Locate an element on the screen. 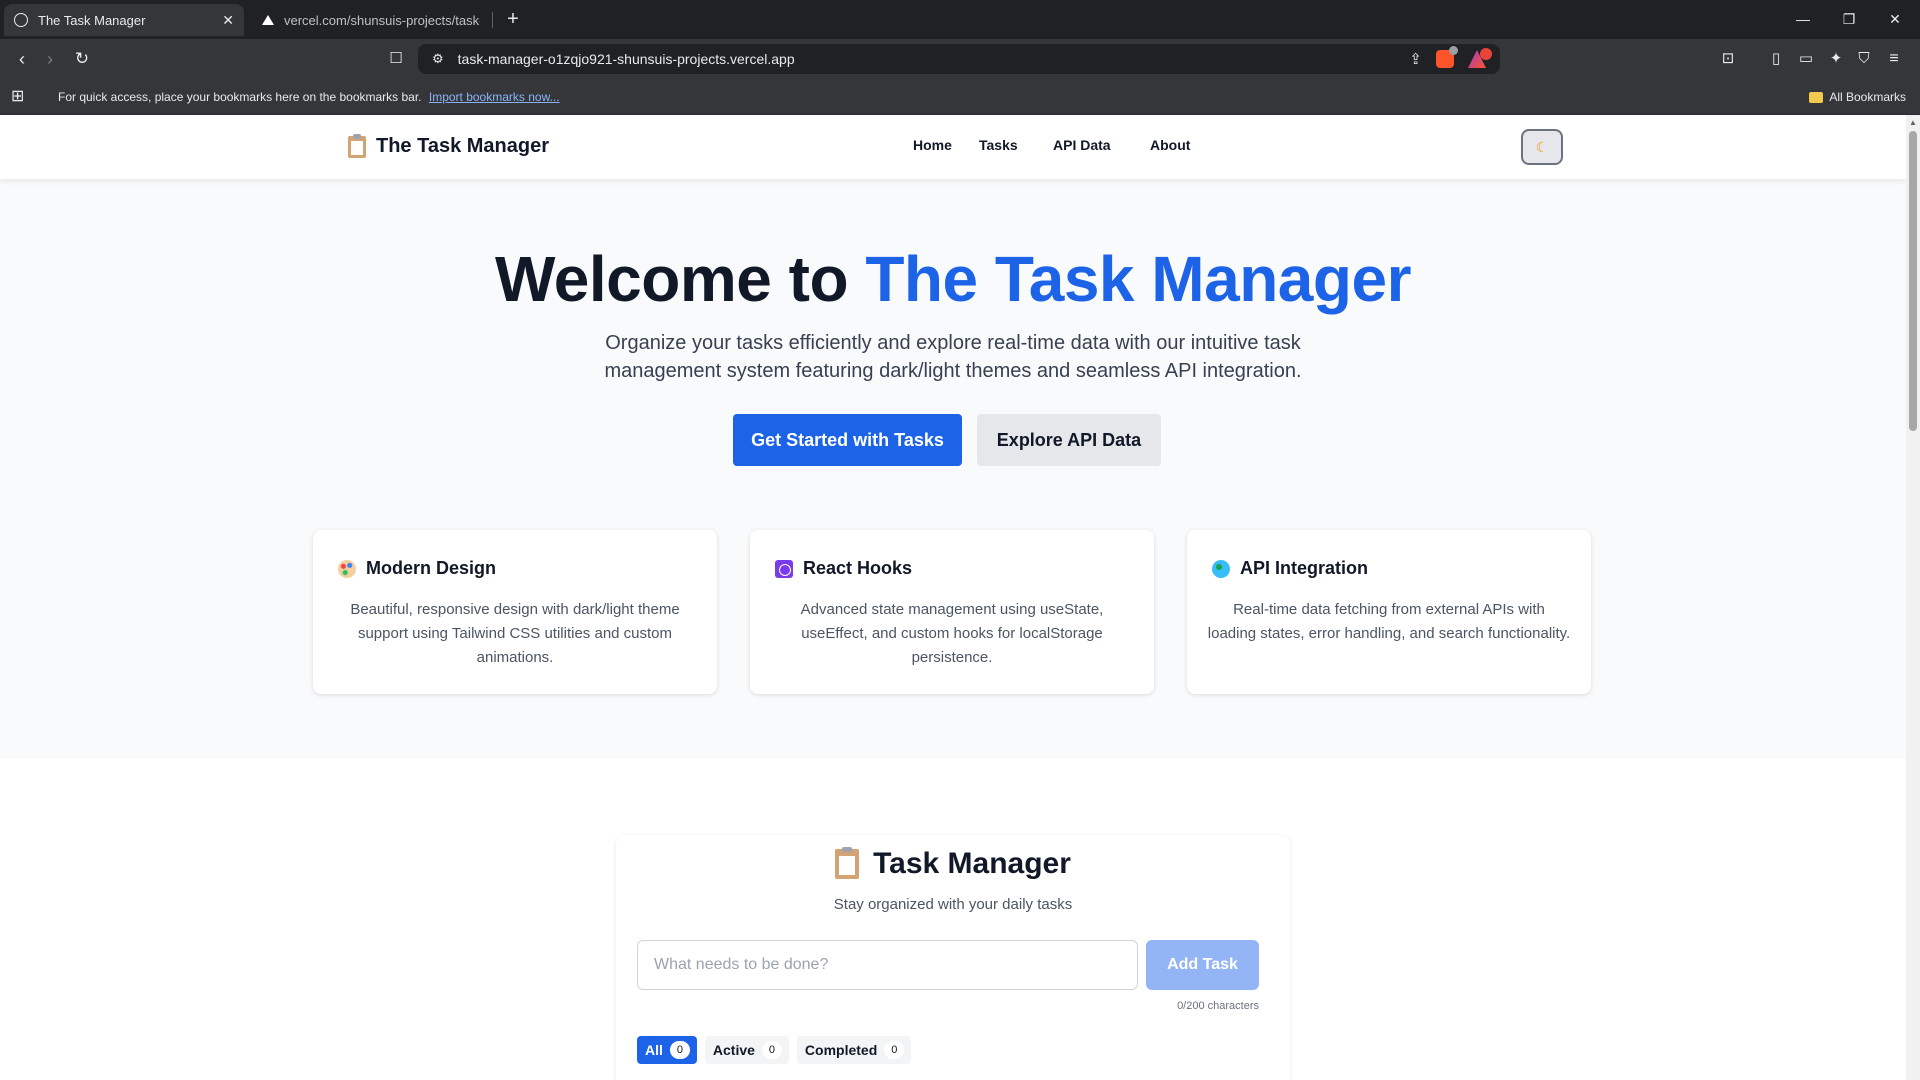 This screenshot has height=1080, width=1920. explore-api-button: Explore API Data is located at coordinates (1069, 440).